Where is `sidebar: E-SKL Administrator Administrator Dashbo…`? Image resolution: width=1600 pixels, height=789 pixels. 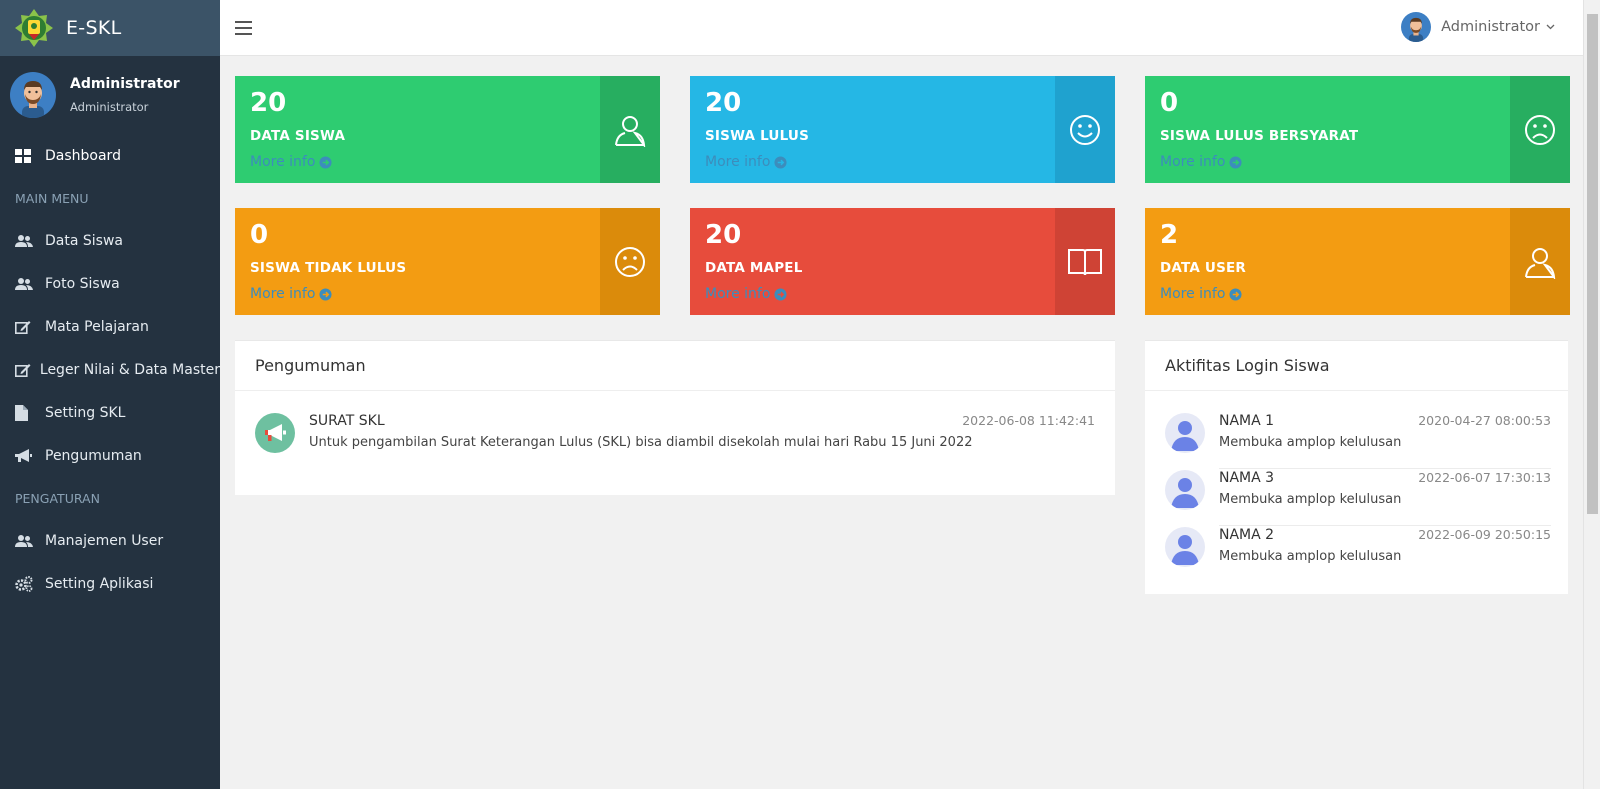 sidebar: E-SKL Administrator Administrator Dashbo… is located at coordinates (110, 394).